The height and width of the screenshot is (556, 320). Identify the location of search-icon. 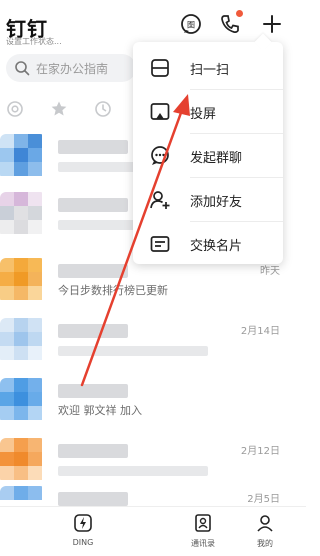
(22, 68).